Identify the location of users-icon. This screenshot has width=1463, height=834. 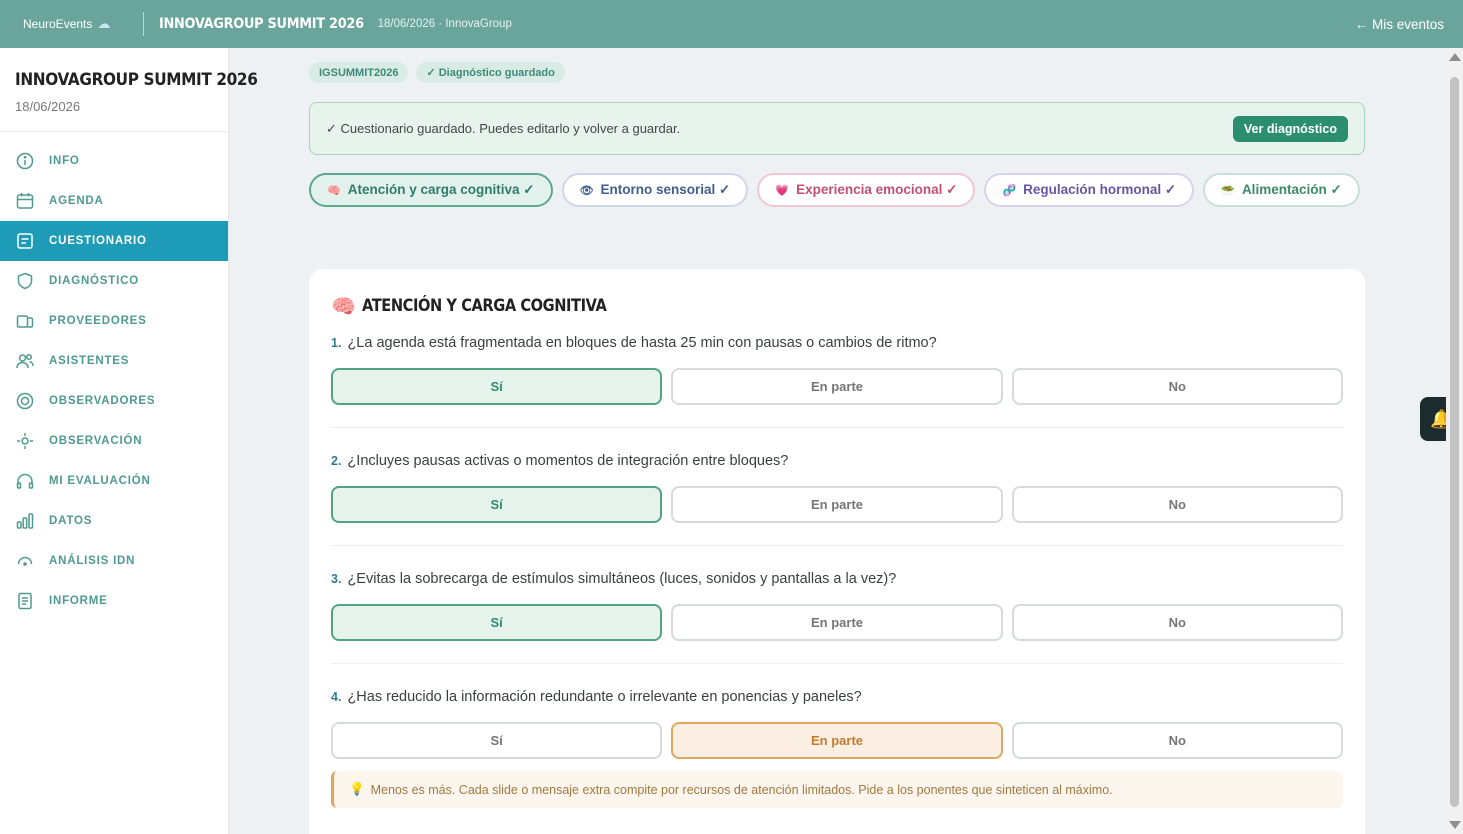
(25, 361).